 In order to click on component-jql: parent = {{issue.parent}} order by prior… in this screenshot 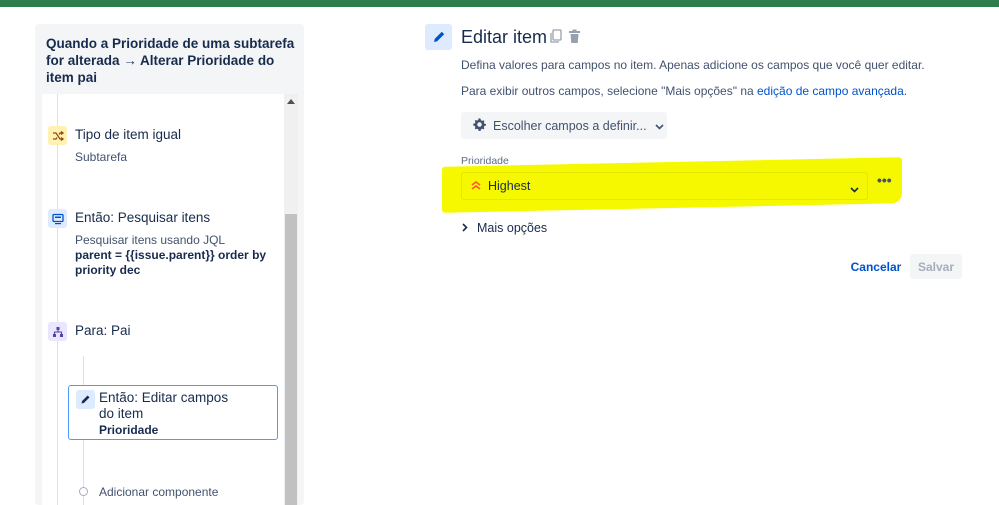, I will do `click(171, 262)`.